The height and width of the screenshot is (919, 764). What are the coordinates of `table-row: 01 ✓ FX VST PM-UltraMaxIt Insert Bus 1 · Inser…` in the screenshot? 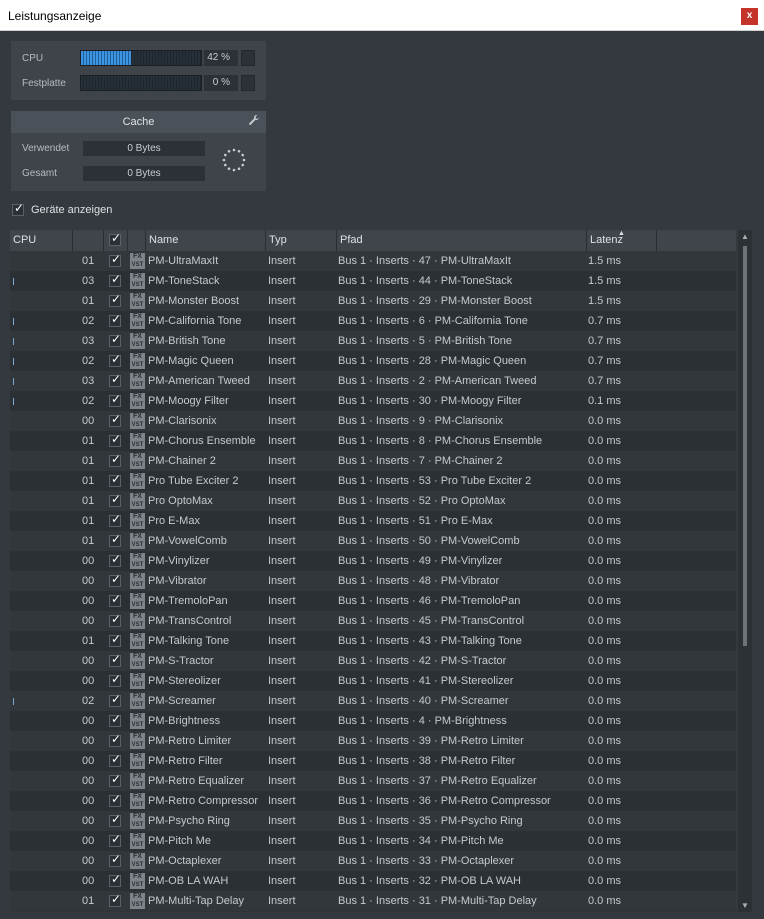 It's located at (373, 261).